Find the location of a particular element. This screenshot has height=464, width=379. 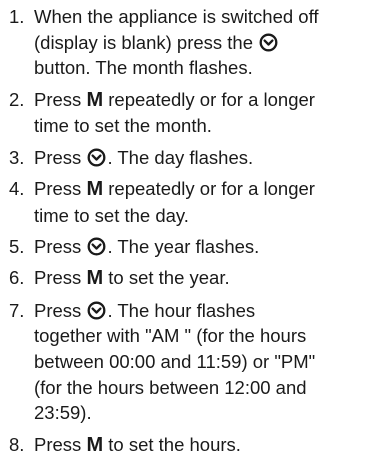

step-number: 4. is located at coordinates (17, 188).